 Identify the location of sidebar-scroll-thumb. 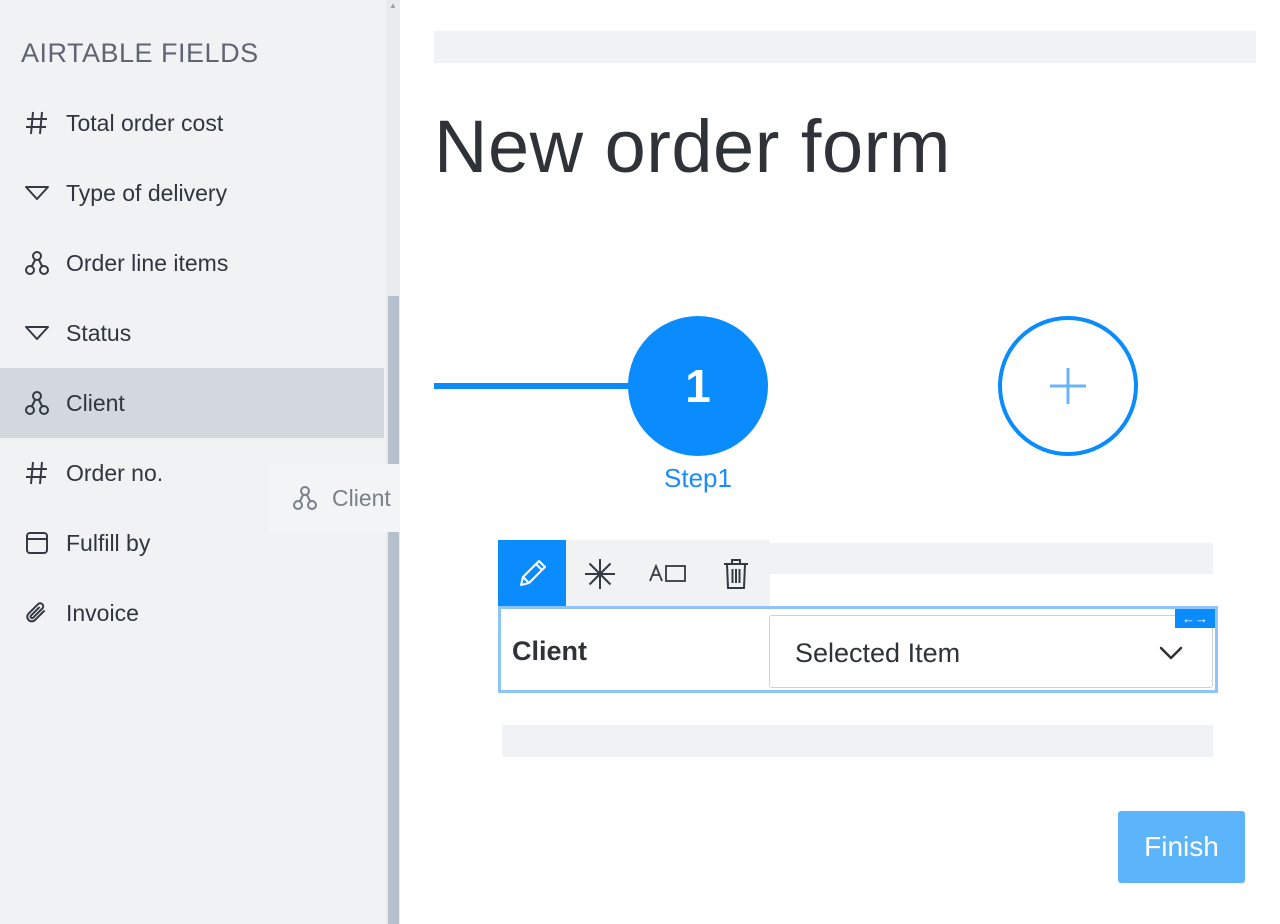
(393, 610).